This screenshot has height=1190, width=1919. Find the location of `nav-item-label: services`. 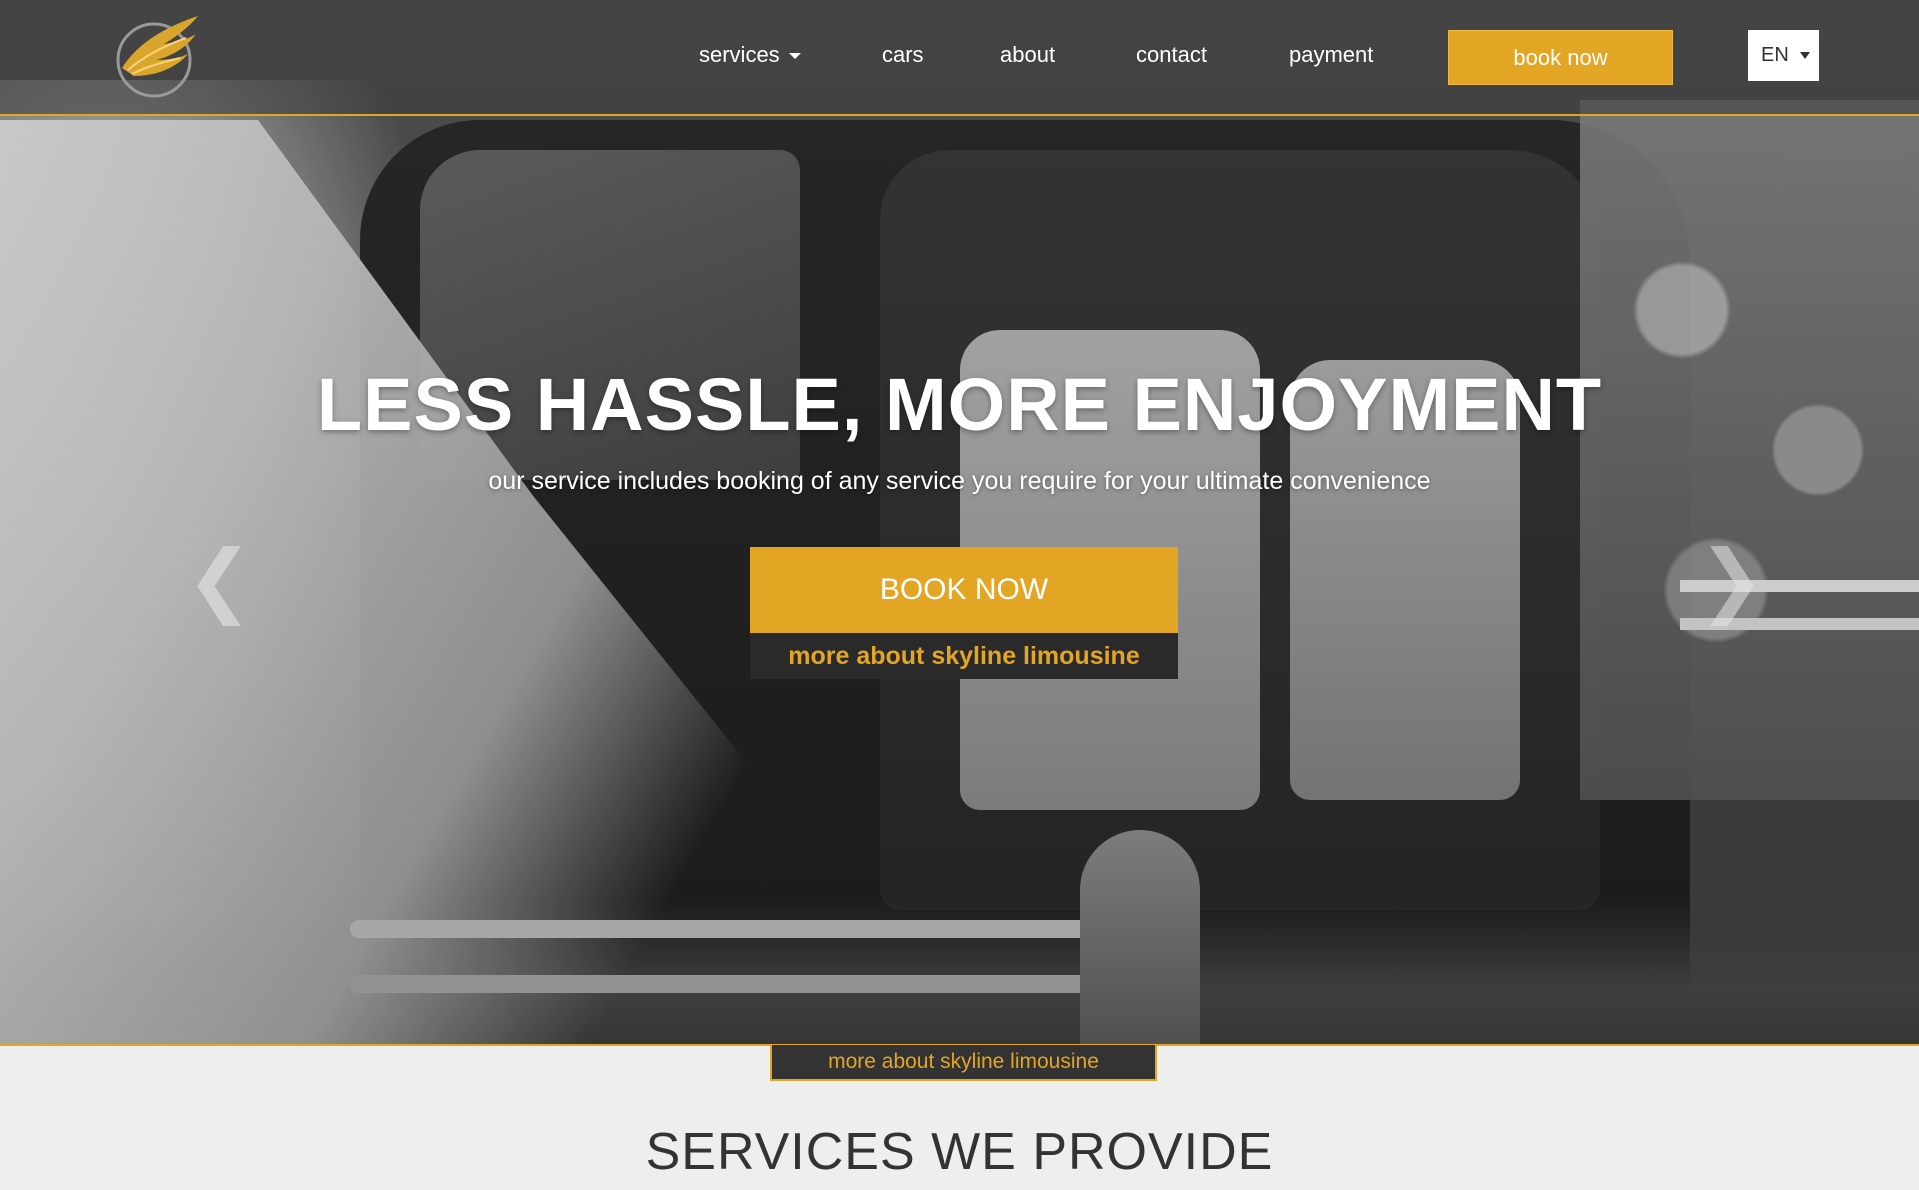

nav-item-label: services is located at coordinates (739, 54).